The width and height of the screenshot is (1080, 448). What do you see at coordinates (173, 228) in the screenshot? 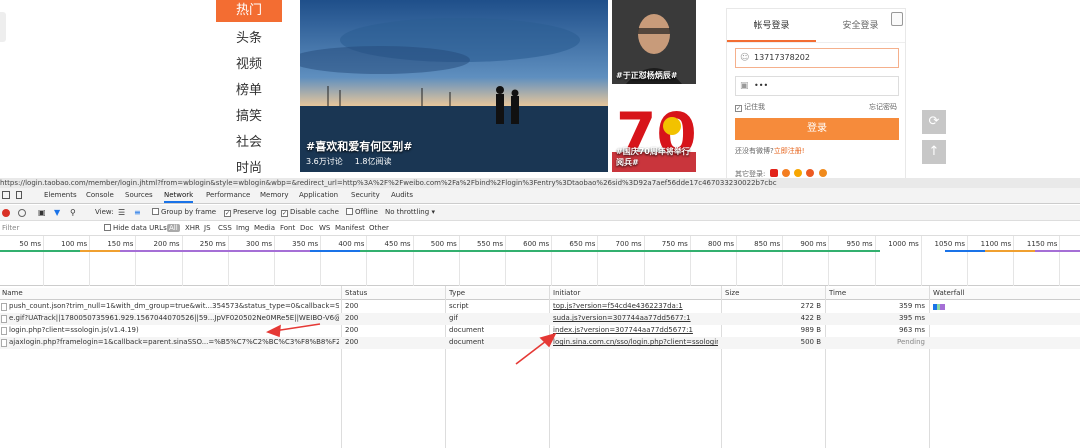
I see `filter-type-all: All` at bounding box center [173, 228].